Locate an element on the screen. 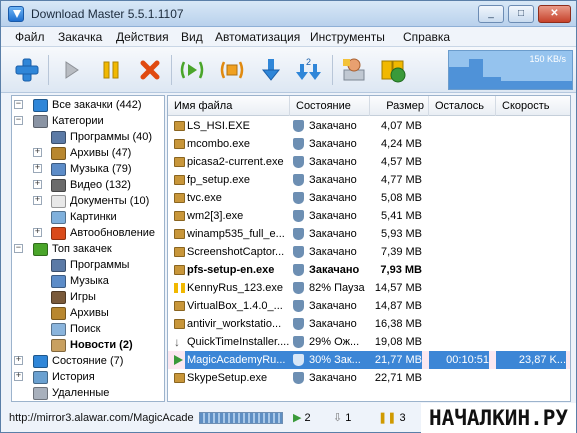  cell-name: pfs-setup-en.exe is located at coordinates (231, 270).